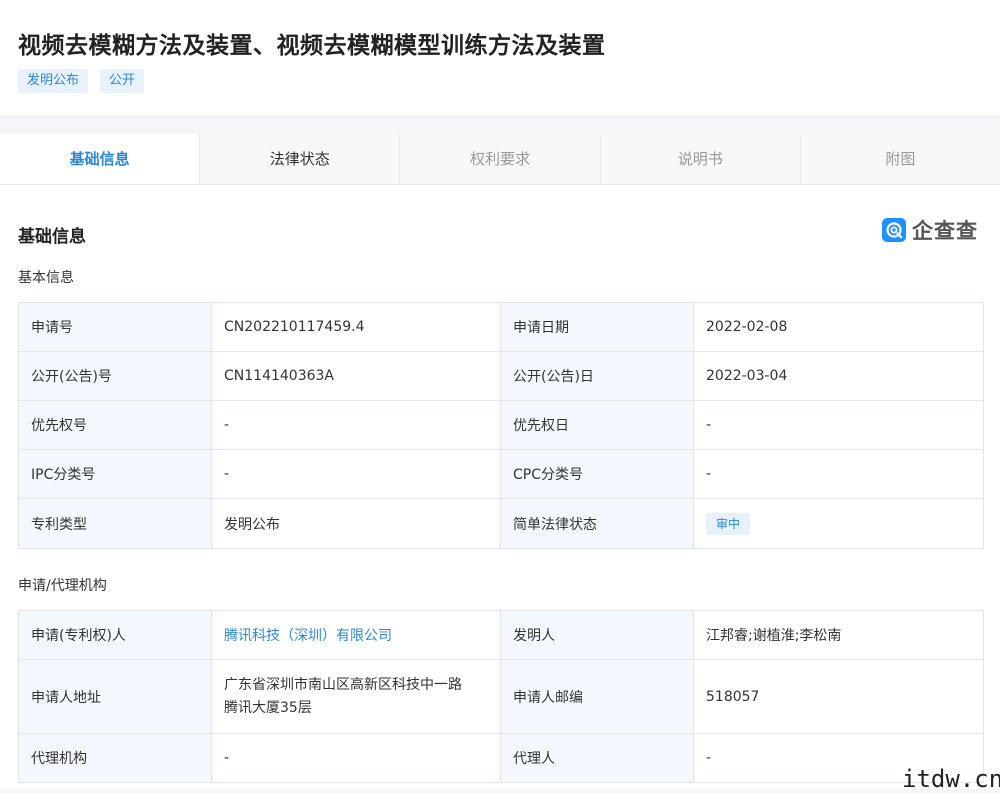 The width and height of the screenshot is (1000, 793). I want to click on field-value: CN202210117459.4, so click(356, 327).